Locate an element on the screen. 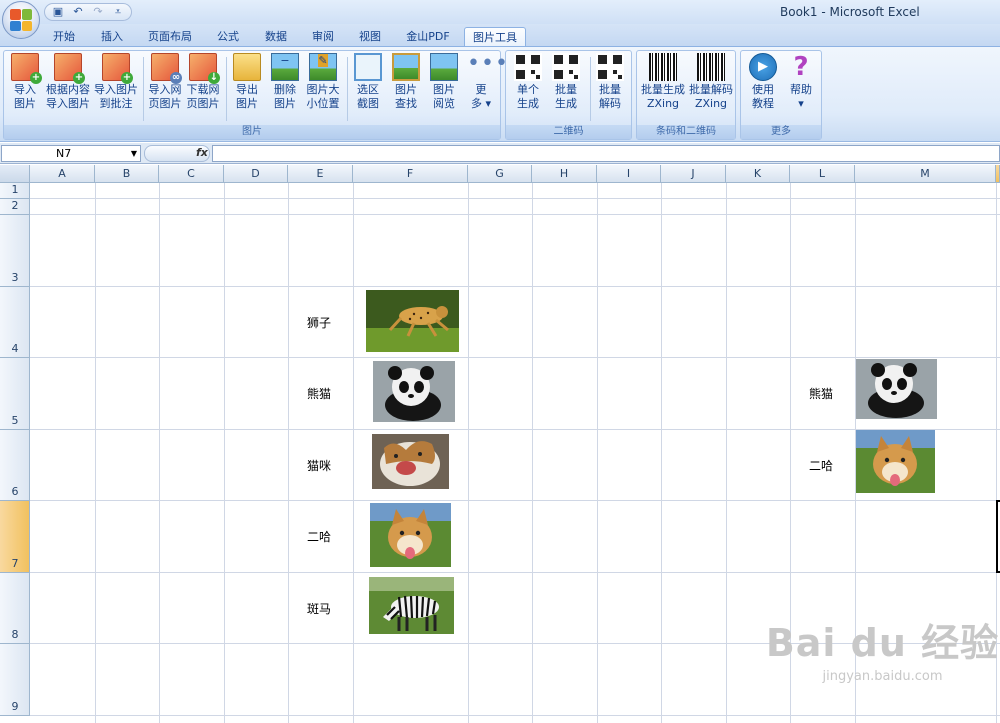 Image resolution: width=1000 pixels, height=723 pixels. row-header-5: 5 is located at coordinates (15, 394).